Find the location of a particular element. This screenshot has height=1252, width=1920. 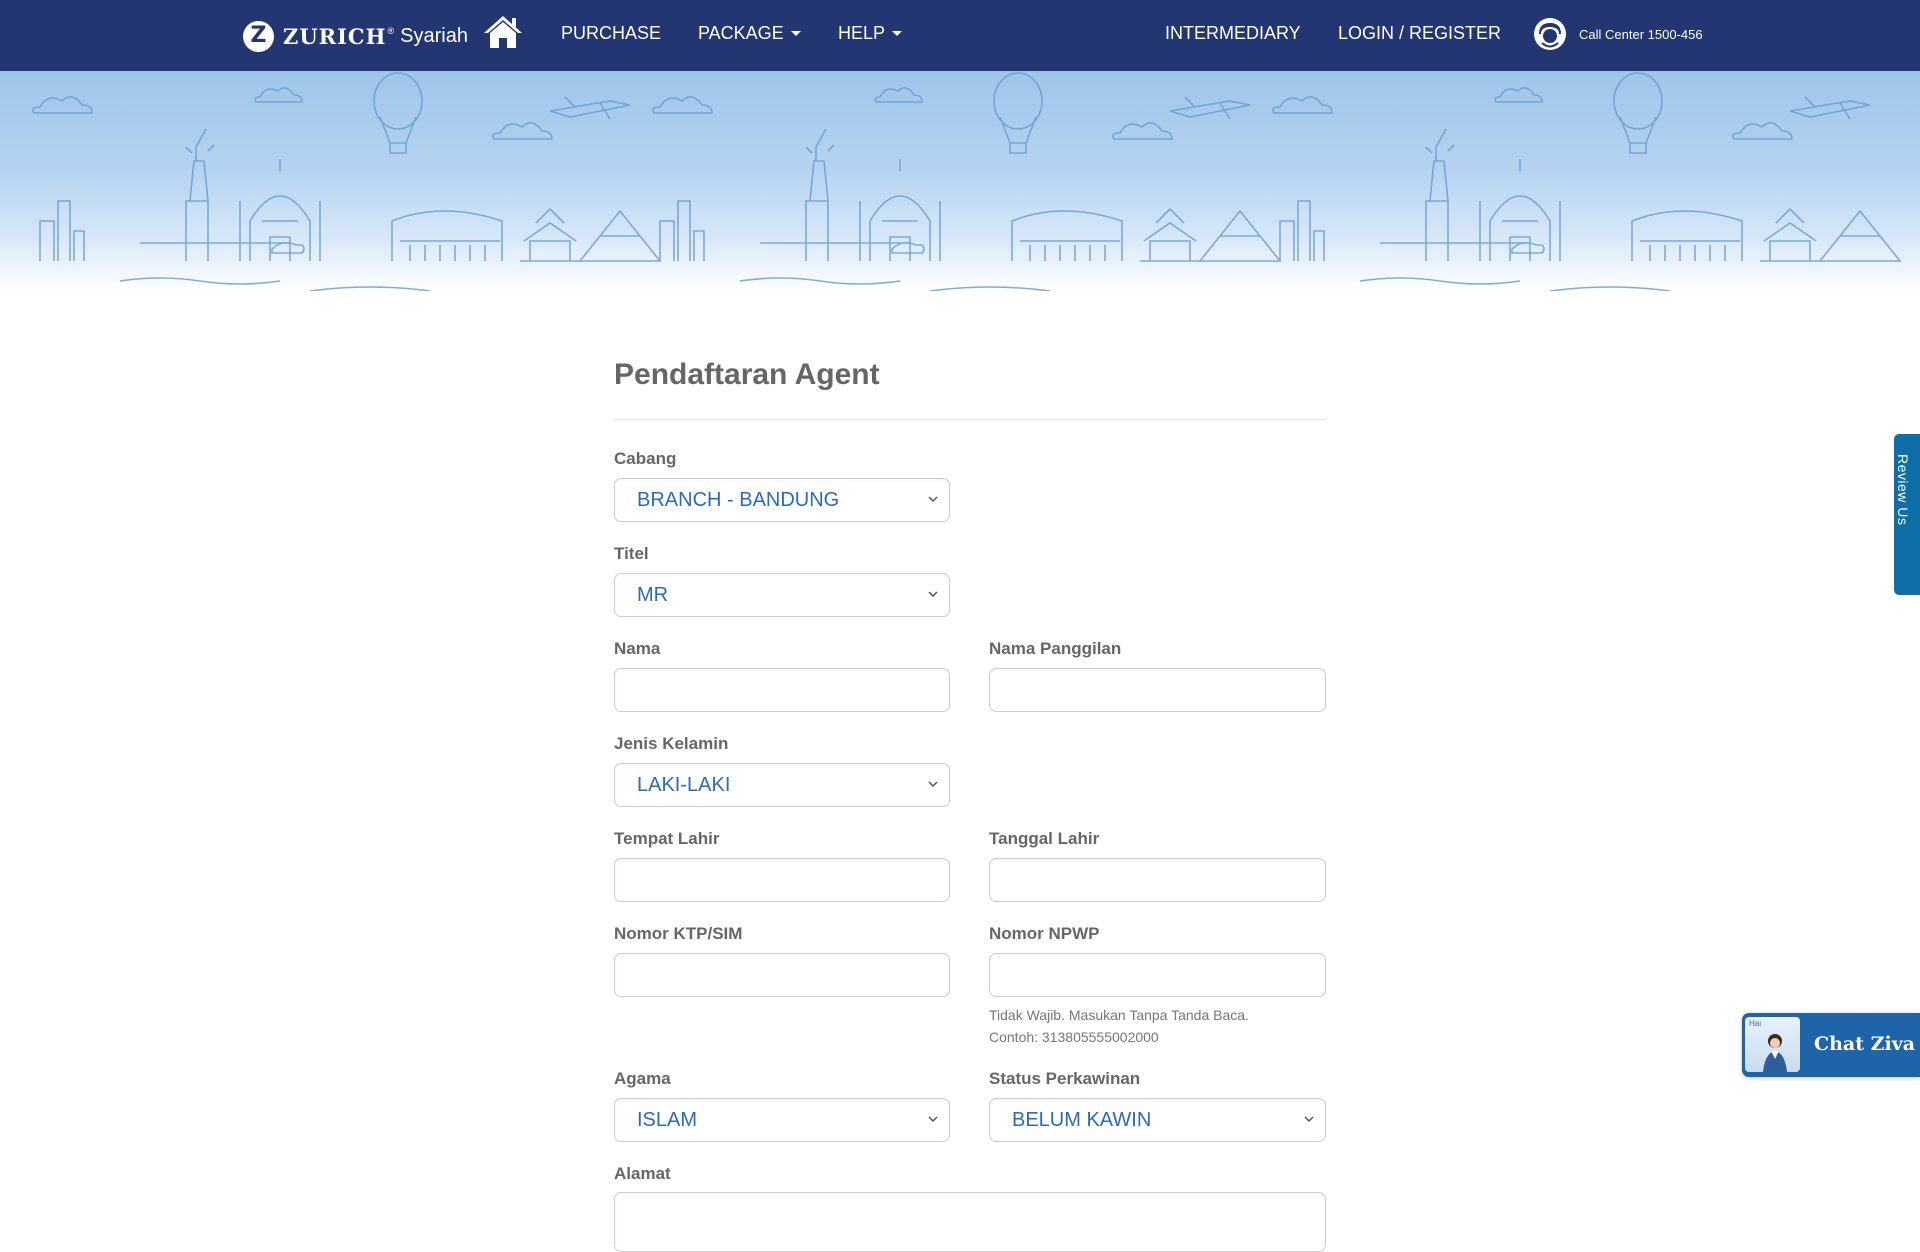

nav-login-register: LOGIN / REGISTER is located at coordinates (1419, 33).